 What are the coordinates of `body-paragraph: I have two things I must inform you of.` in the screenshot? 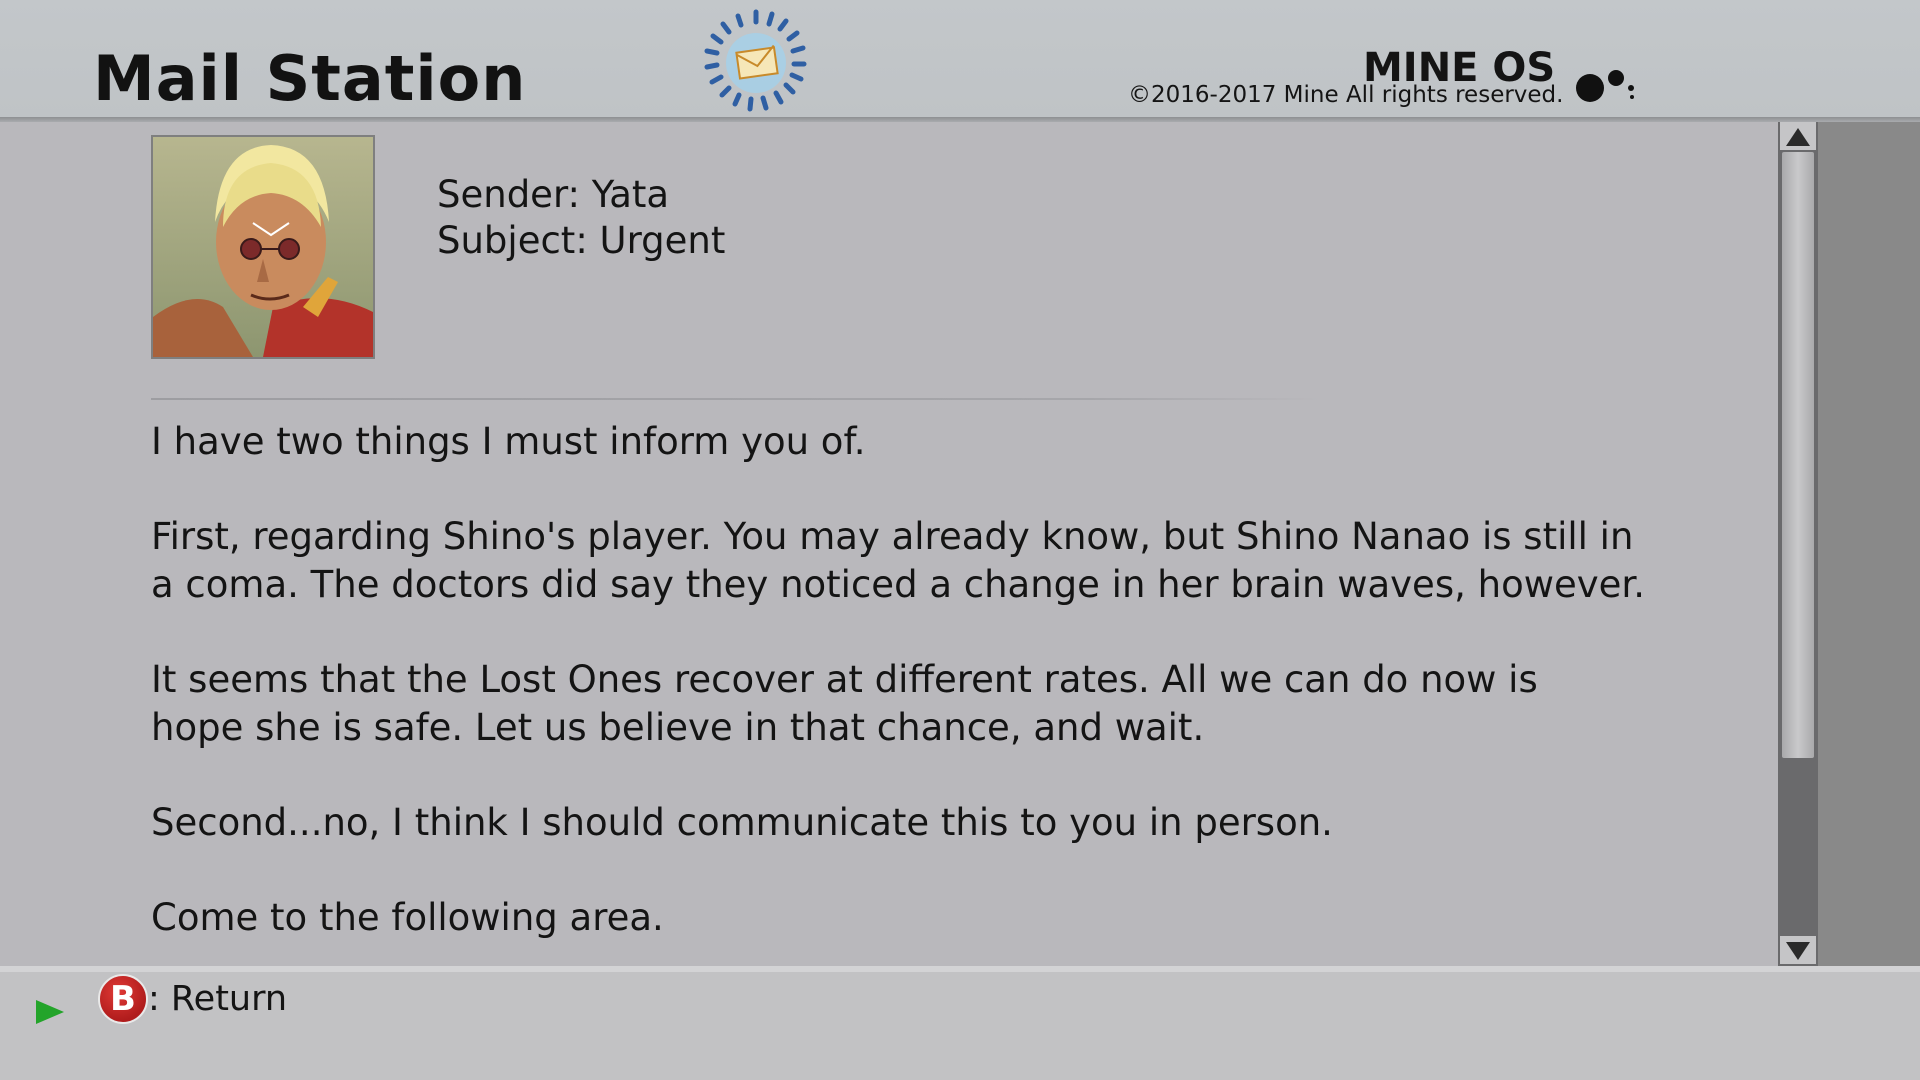 It's located at (508, 441).